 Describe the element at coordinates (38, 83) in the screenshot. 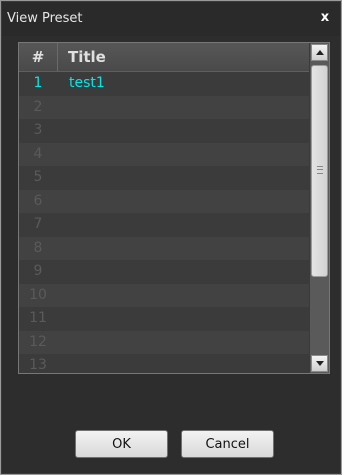

I see `row-number: 1` at that location.